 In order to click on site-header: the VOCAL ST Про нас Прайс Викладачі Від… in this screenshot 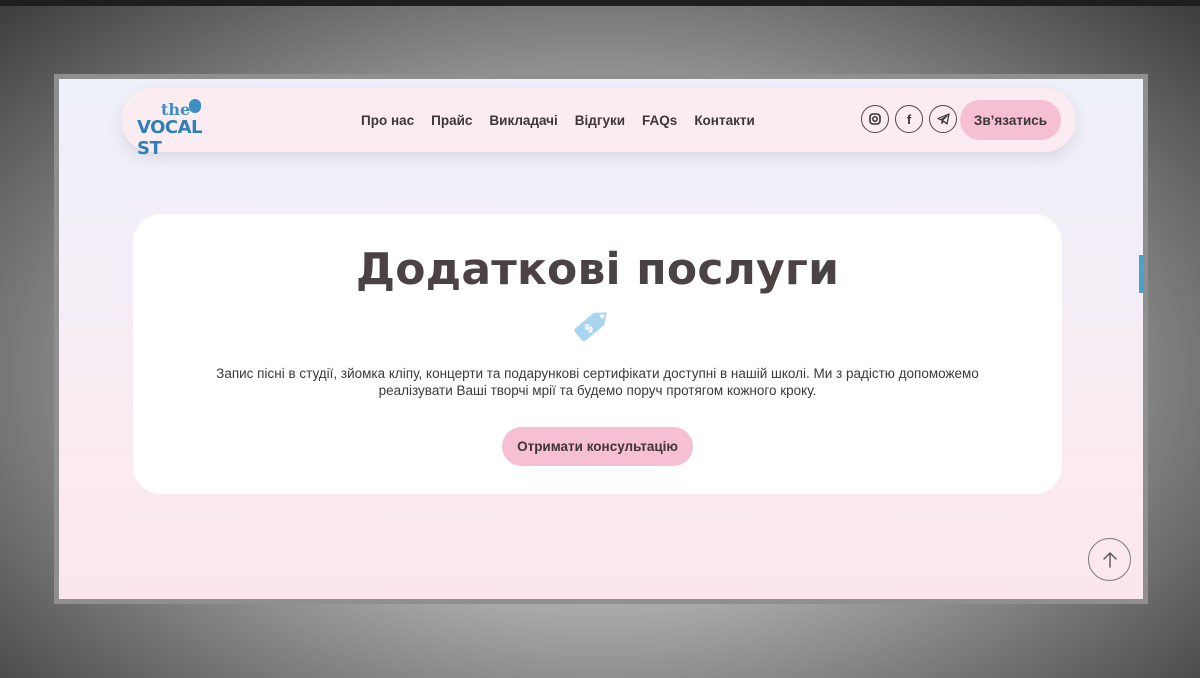, I will do `click(598, 123)`.